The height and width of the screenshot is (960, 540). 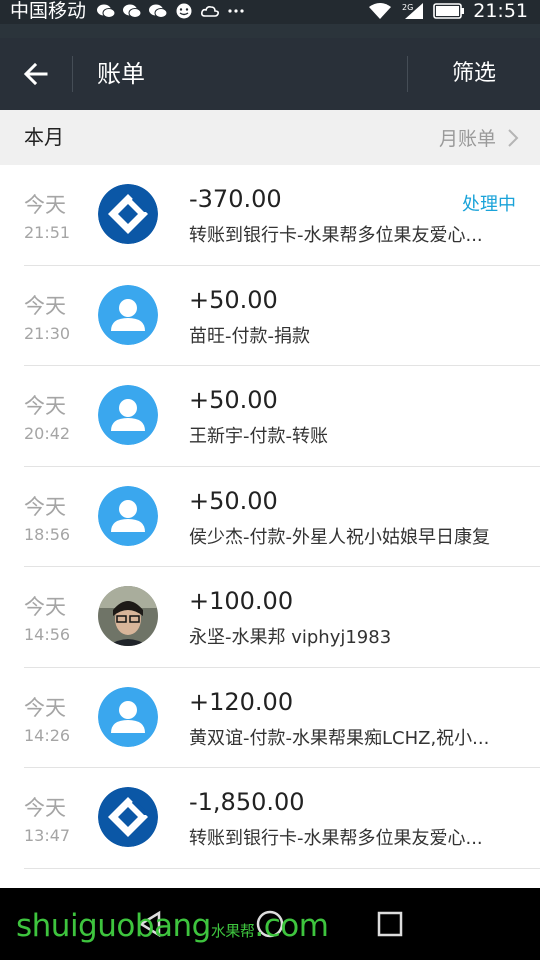 I want to click on month-label: 本月, so click(x=44, y=137).